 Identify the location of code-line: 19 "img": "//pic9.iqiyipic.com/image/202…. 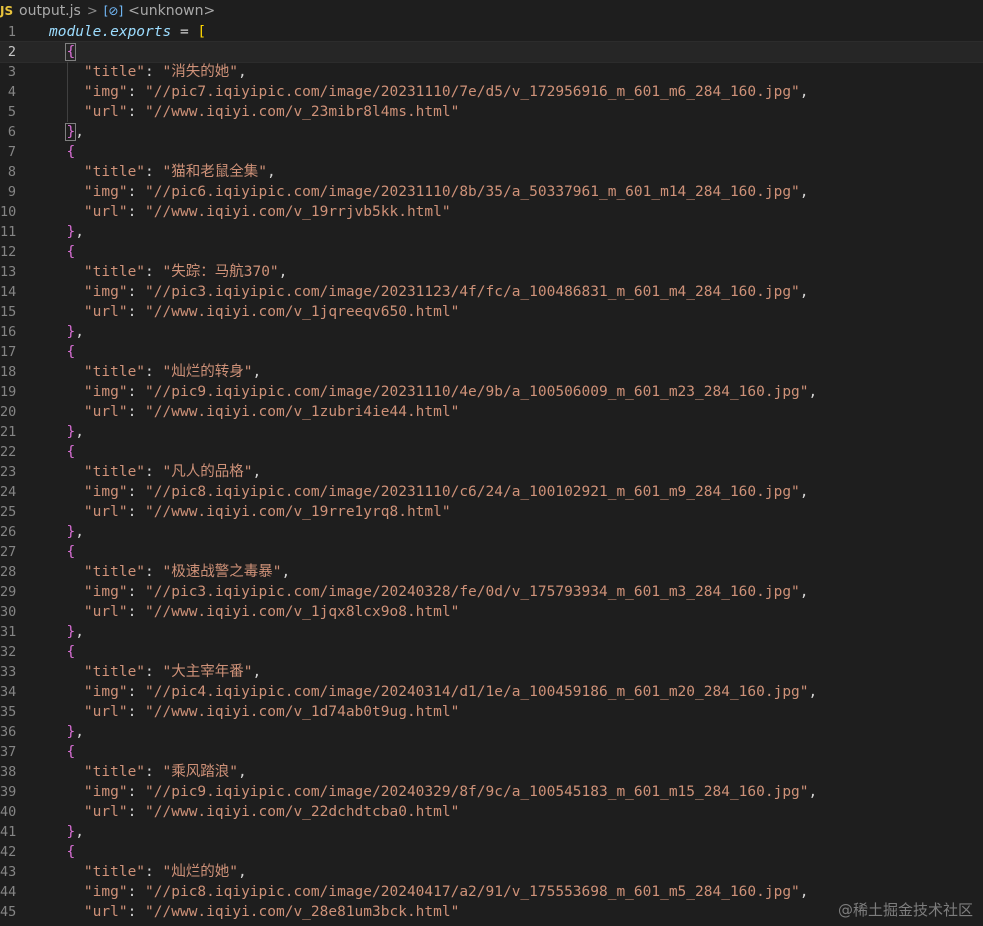
(491, 392).